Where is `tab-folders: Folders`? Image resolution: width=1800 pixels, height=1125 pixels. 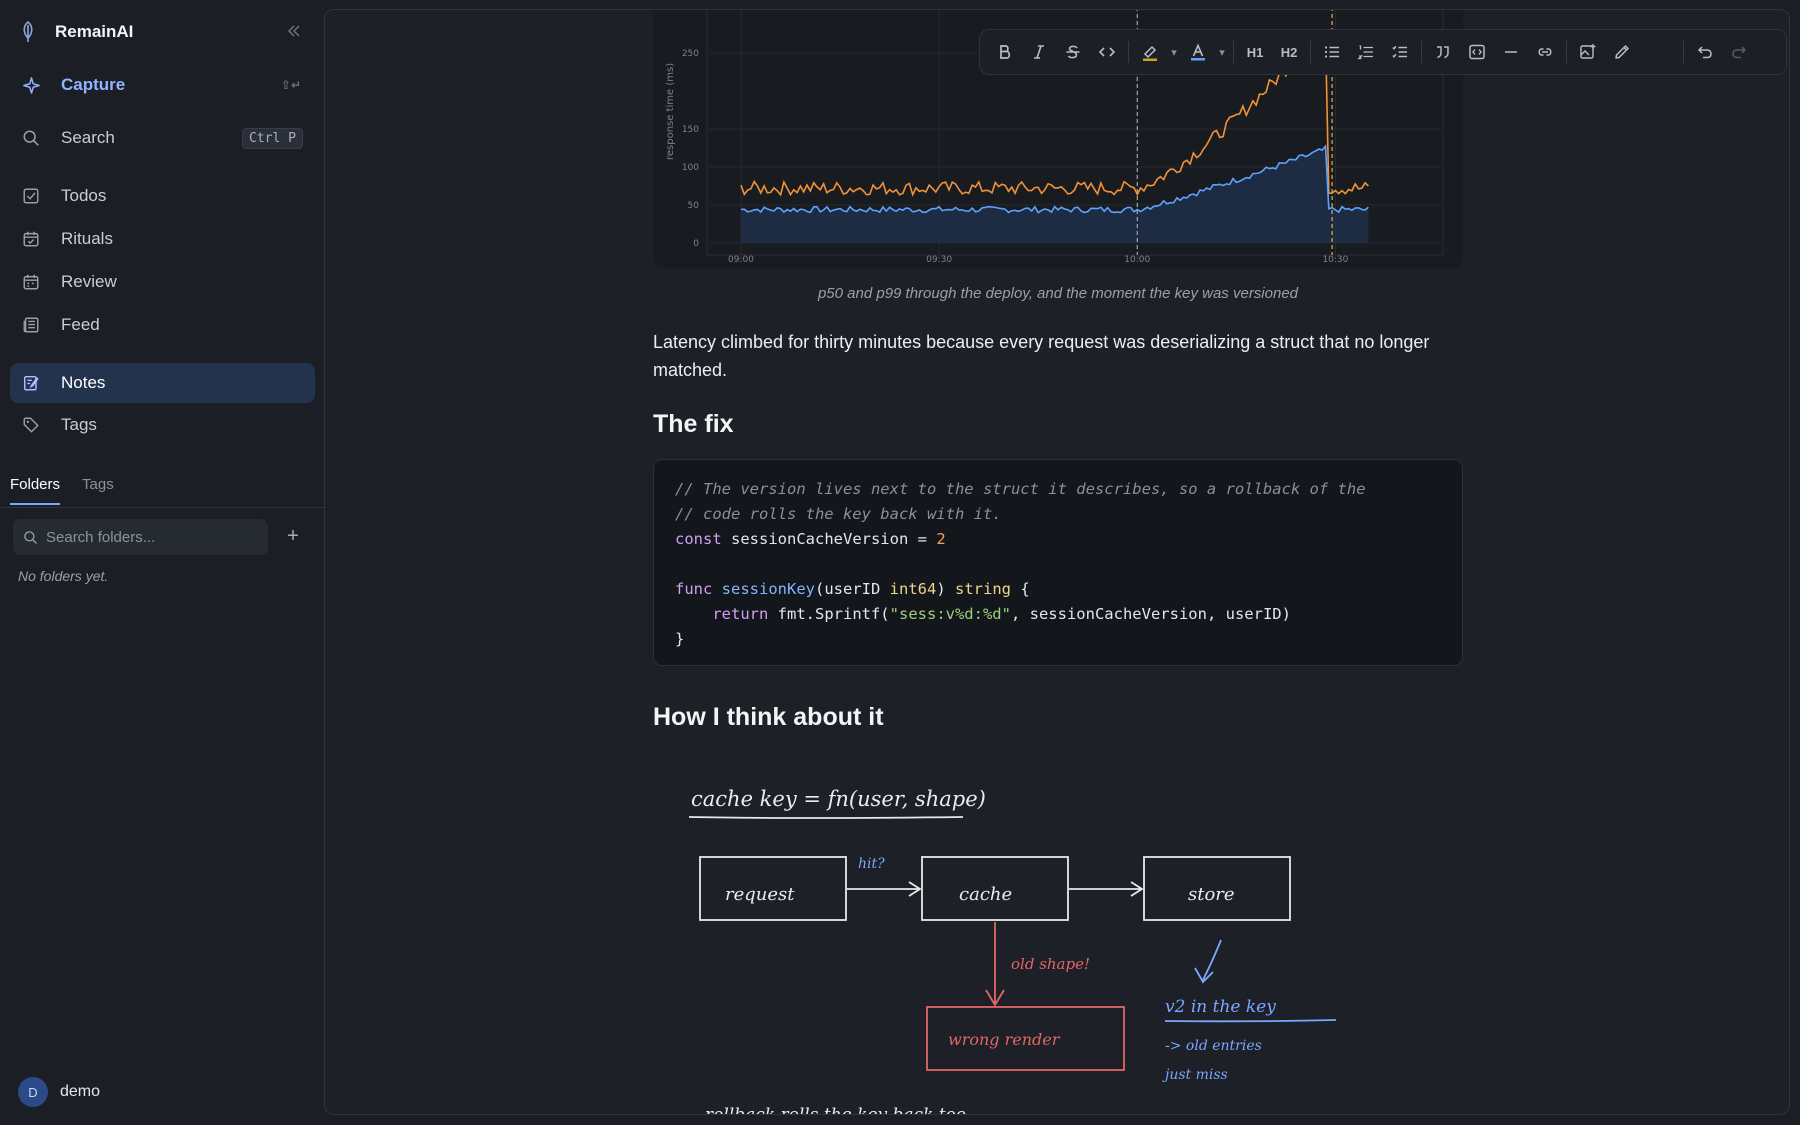
tab-folders: Folders is located at coordinates (35, 490).